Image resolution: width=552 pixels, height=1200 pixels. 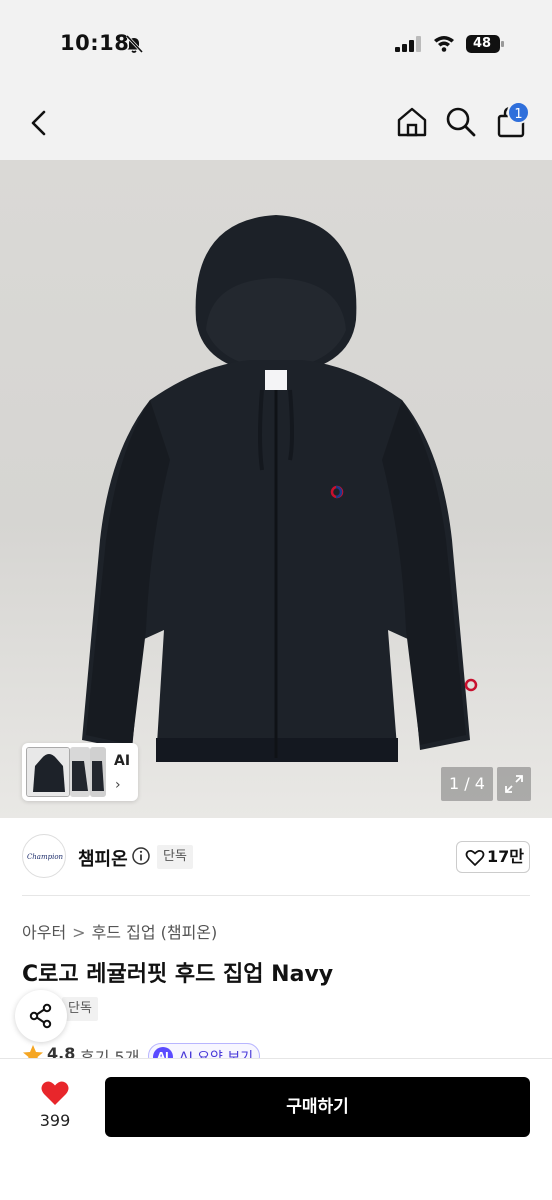 I want to click on brand-like-button: 17만, so click(x=493, y=857).